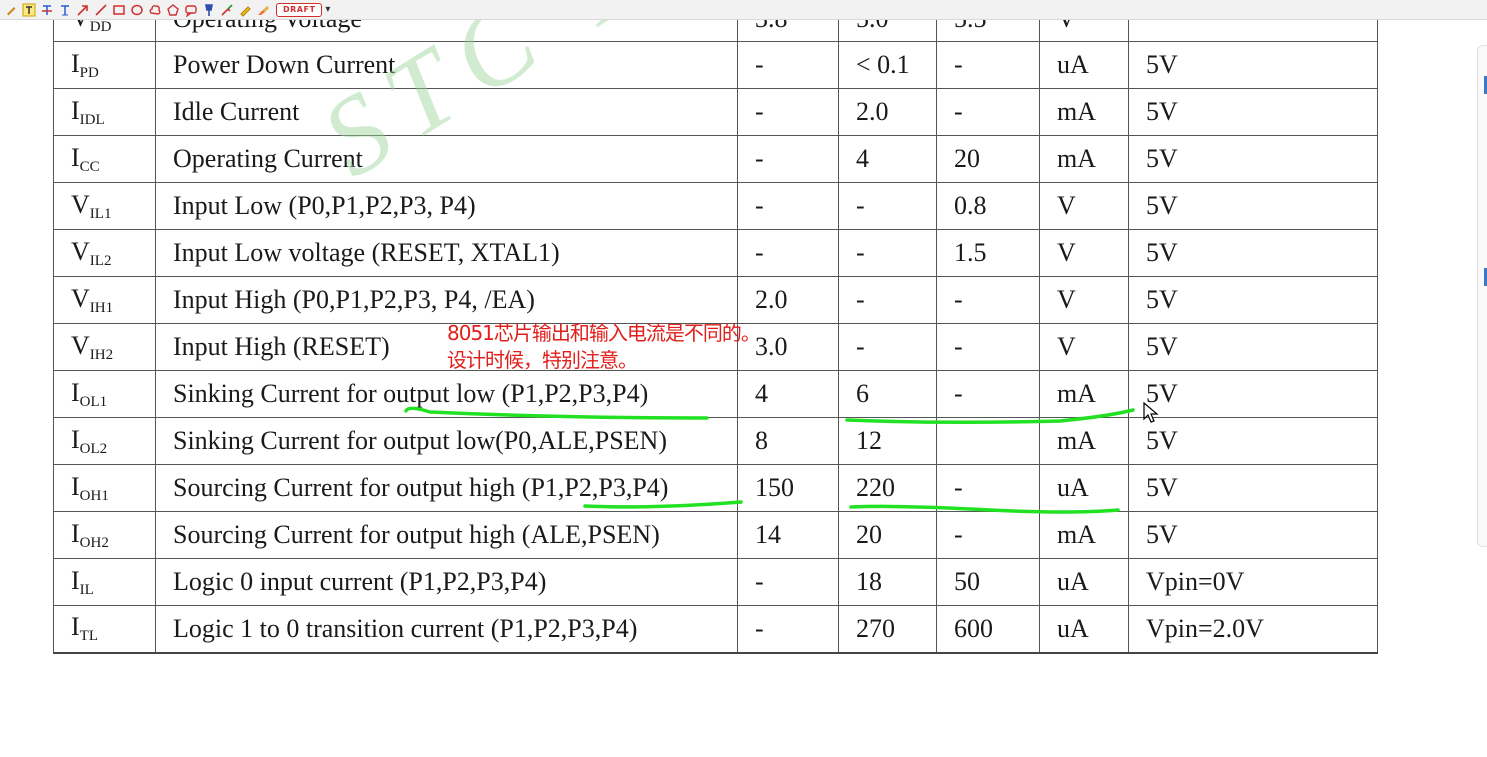  What do you see at coordinates (299, 9) in the screenshot?
I see `draft-stamp-button: DRAFT` at bounding box center [299, 9].